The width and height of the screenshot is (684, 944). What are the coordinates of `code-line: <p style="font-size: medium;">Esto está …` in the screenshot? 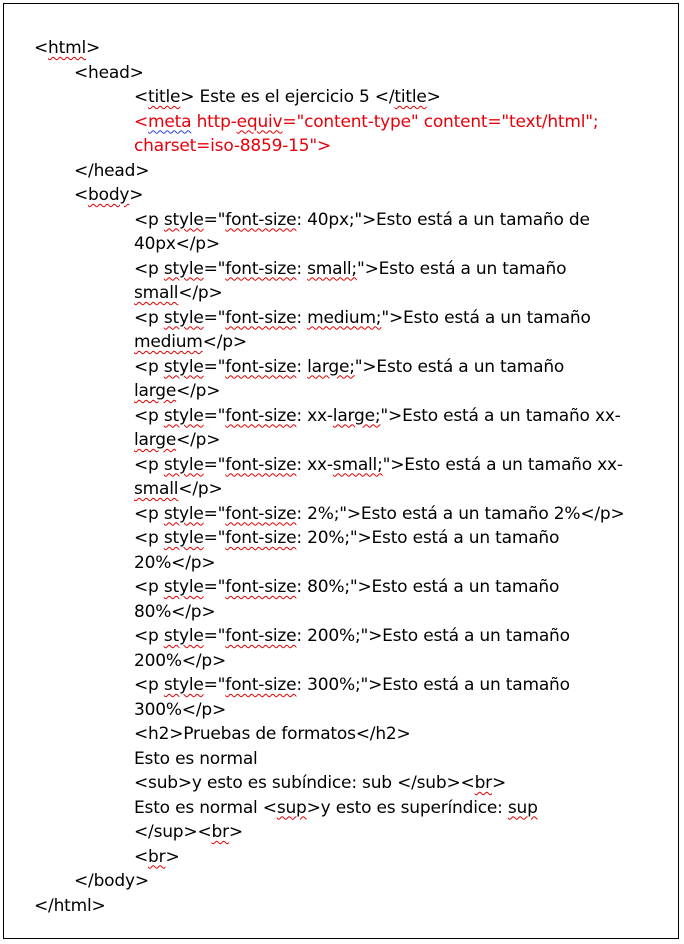 It's located at (354, 318).